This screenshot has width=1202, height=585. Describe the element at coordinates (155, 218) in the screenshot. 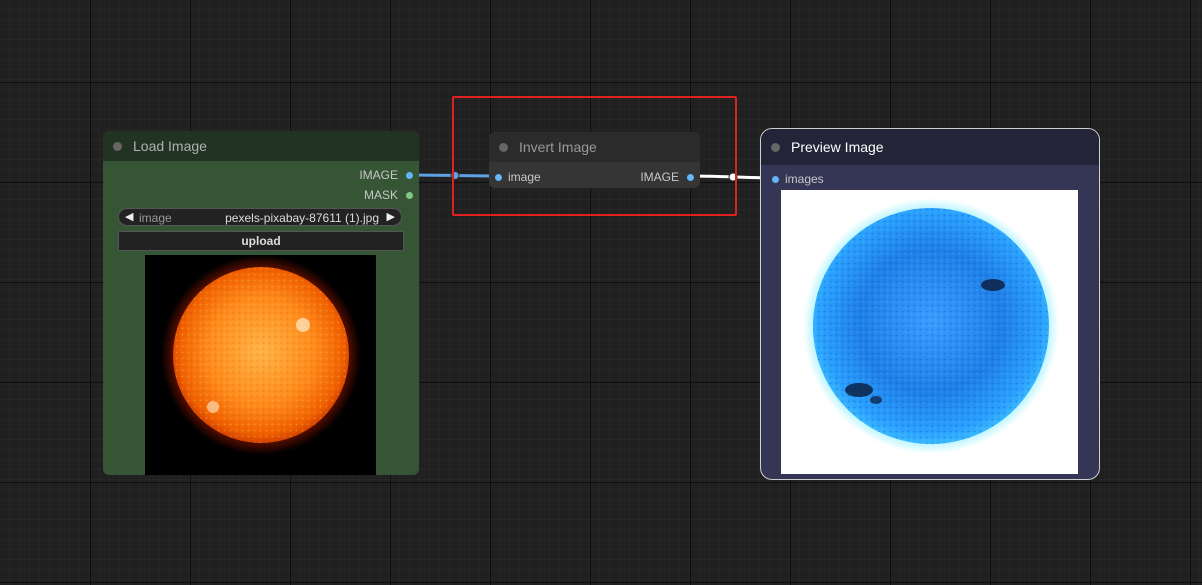

I see `combo-label: image` at that location.